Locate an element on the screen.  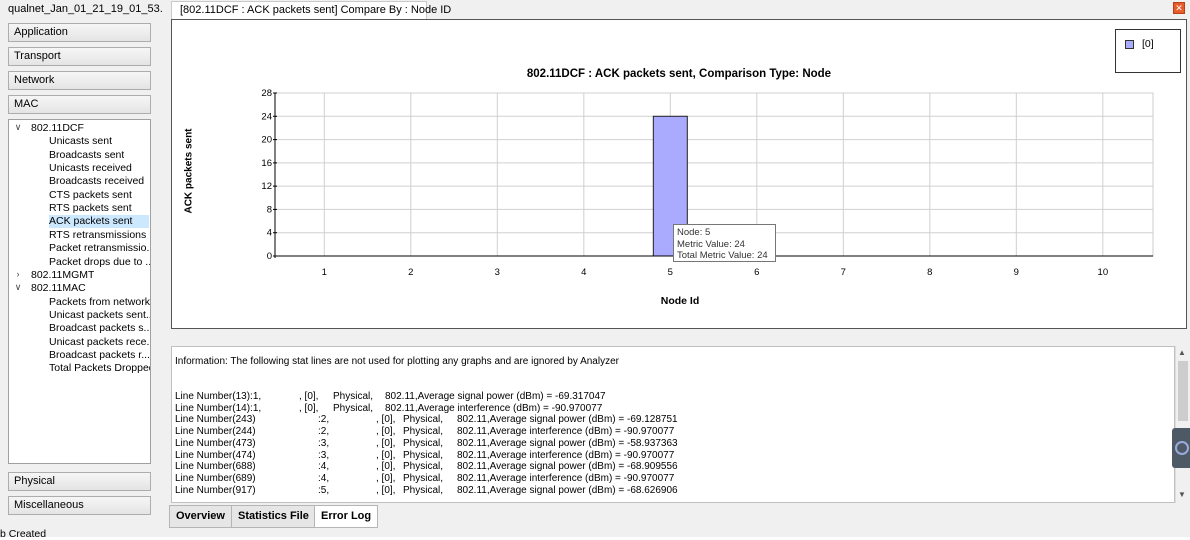
scroll-down-icon: ▼ is located at coordinates (1182, 494).